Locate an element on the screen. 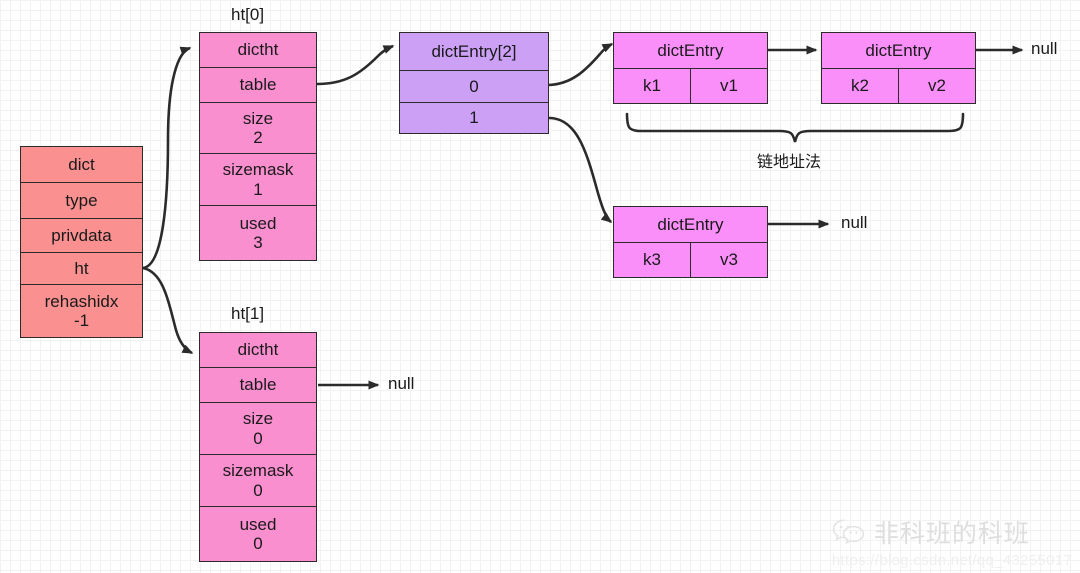 Image resolution: width=1080 pixels, height=573 pixels. dict-row-type: type is located at coordinates (81, 201).